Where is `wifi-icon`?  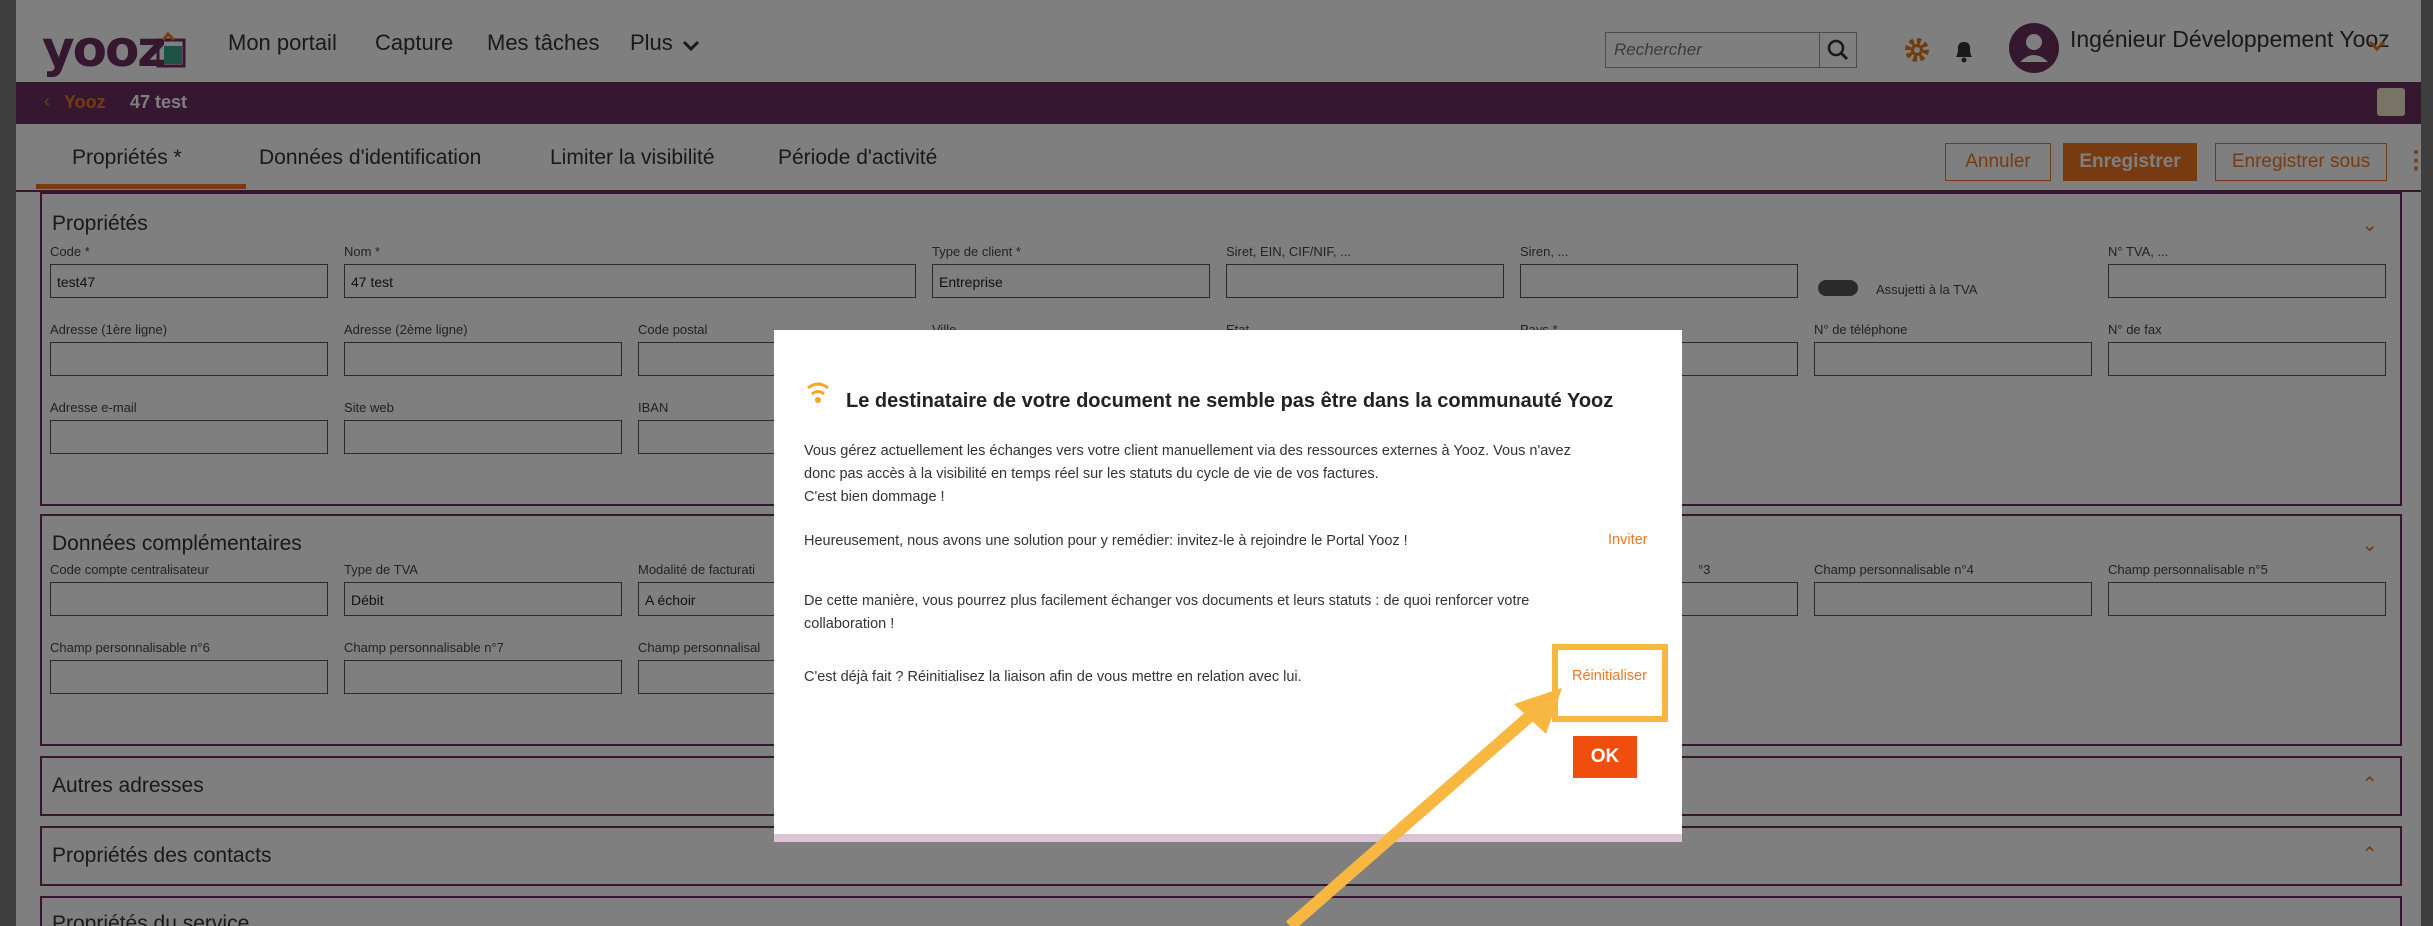 wifi-icon is located at coordinates (818, 392).